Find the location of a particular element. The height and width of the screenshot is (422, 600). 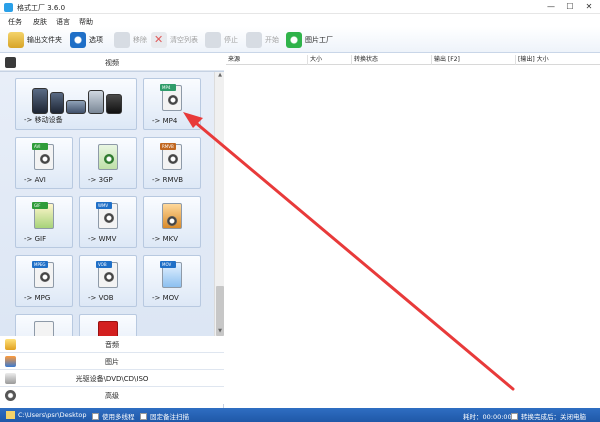

picture-factory-icon is located at coordinates (294, 40).